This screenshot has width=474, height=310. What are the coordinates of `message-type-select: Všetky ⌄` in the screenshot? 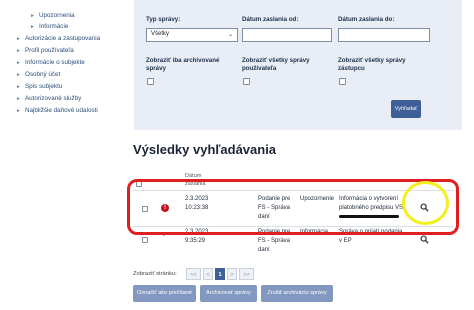 It's located at (192, 35).